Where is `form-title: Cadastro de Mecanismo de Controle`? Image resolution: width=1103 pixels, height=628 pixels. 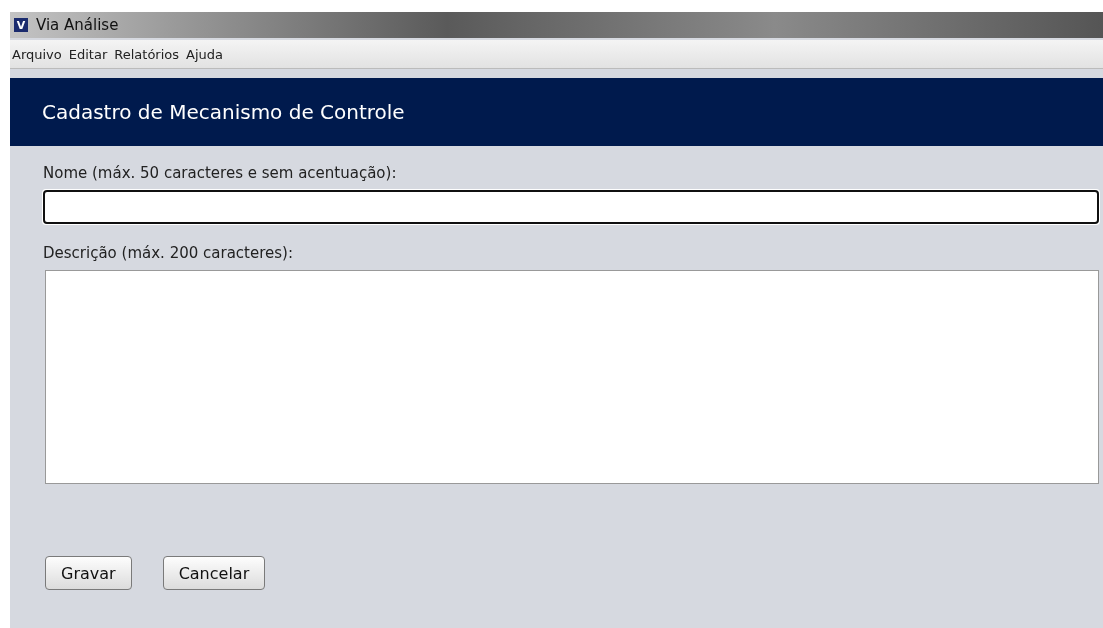
form-title: Cadastro de Mecanismo de Controle is located at coordinates (223, 112).